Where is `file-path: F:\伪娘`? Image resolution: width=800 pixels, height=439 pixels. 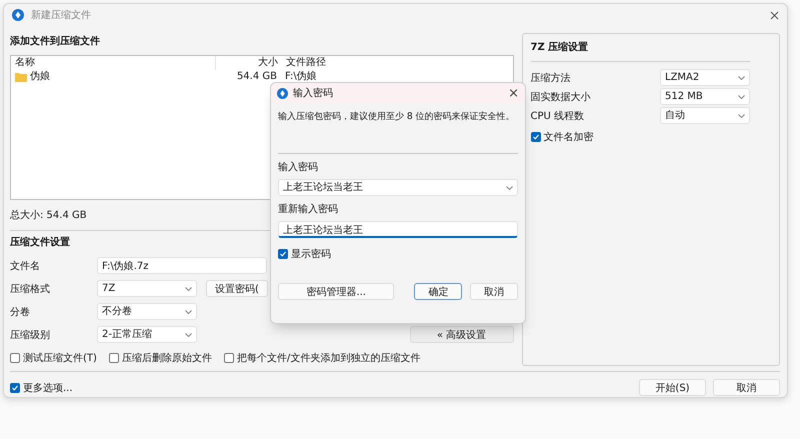
file-path: F:\伪娘 is located at coordinates (300, 77).